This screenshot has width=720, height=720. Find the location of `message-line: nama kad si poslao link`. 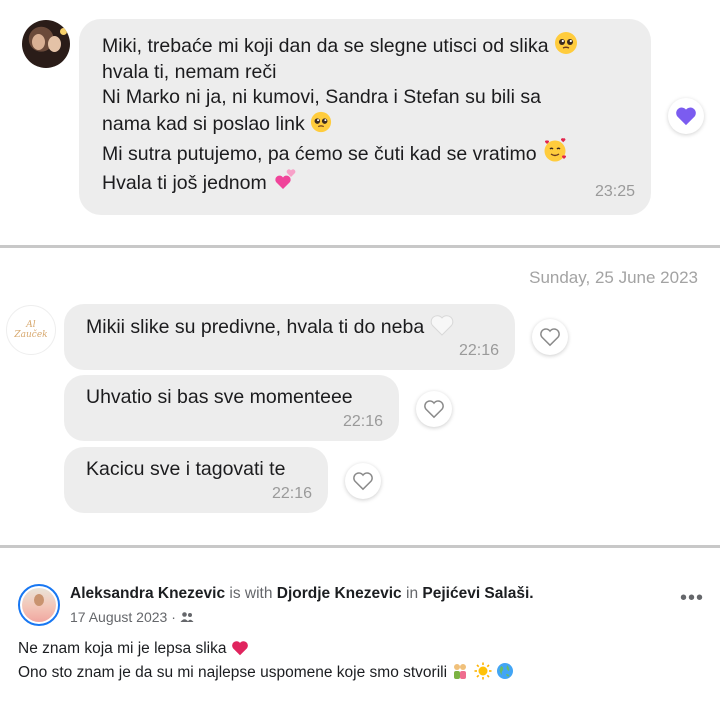

message-line: nama kad si poslao link is located at coordinates (366, 124).